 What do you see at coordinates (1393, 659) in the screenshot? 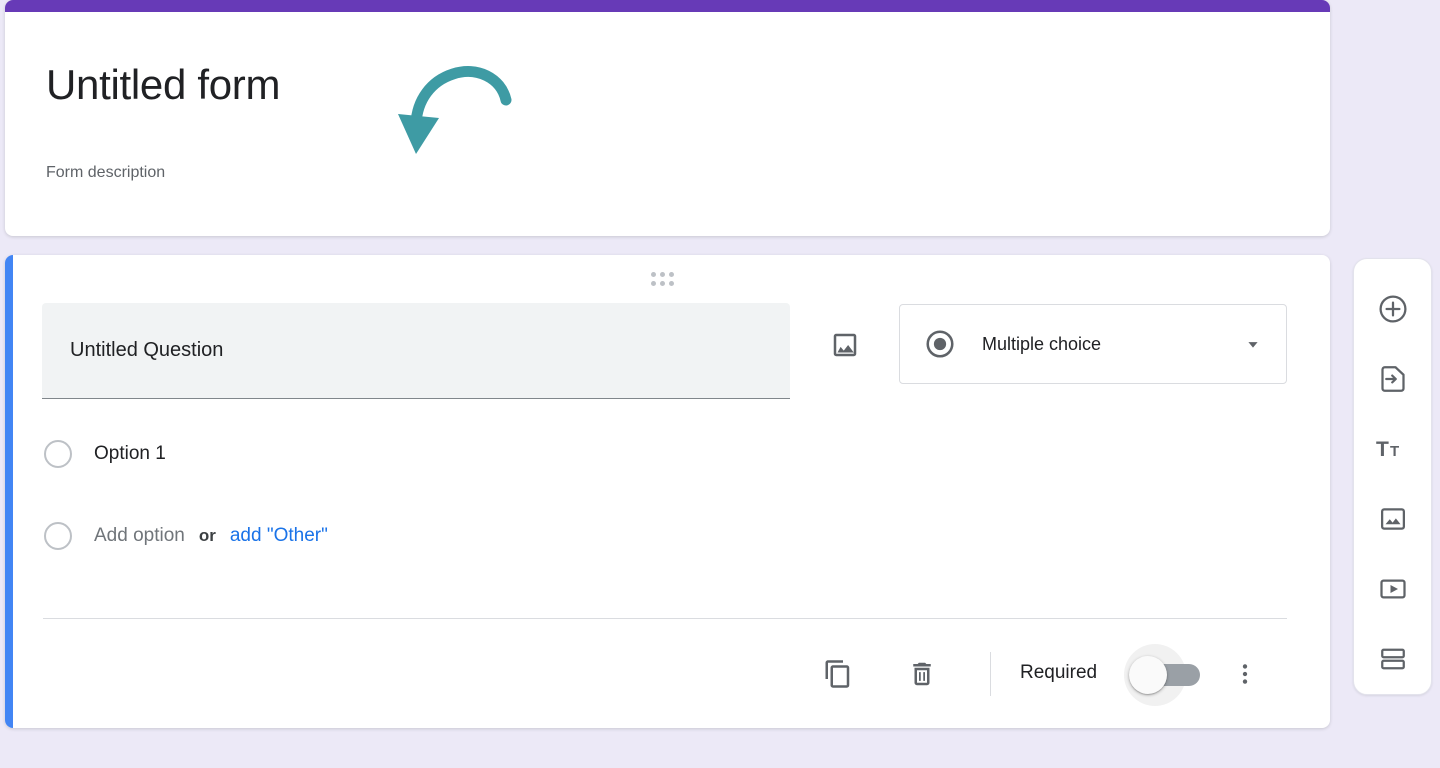
I see `section-icon` at bounding box center [1393, 659].